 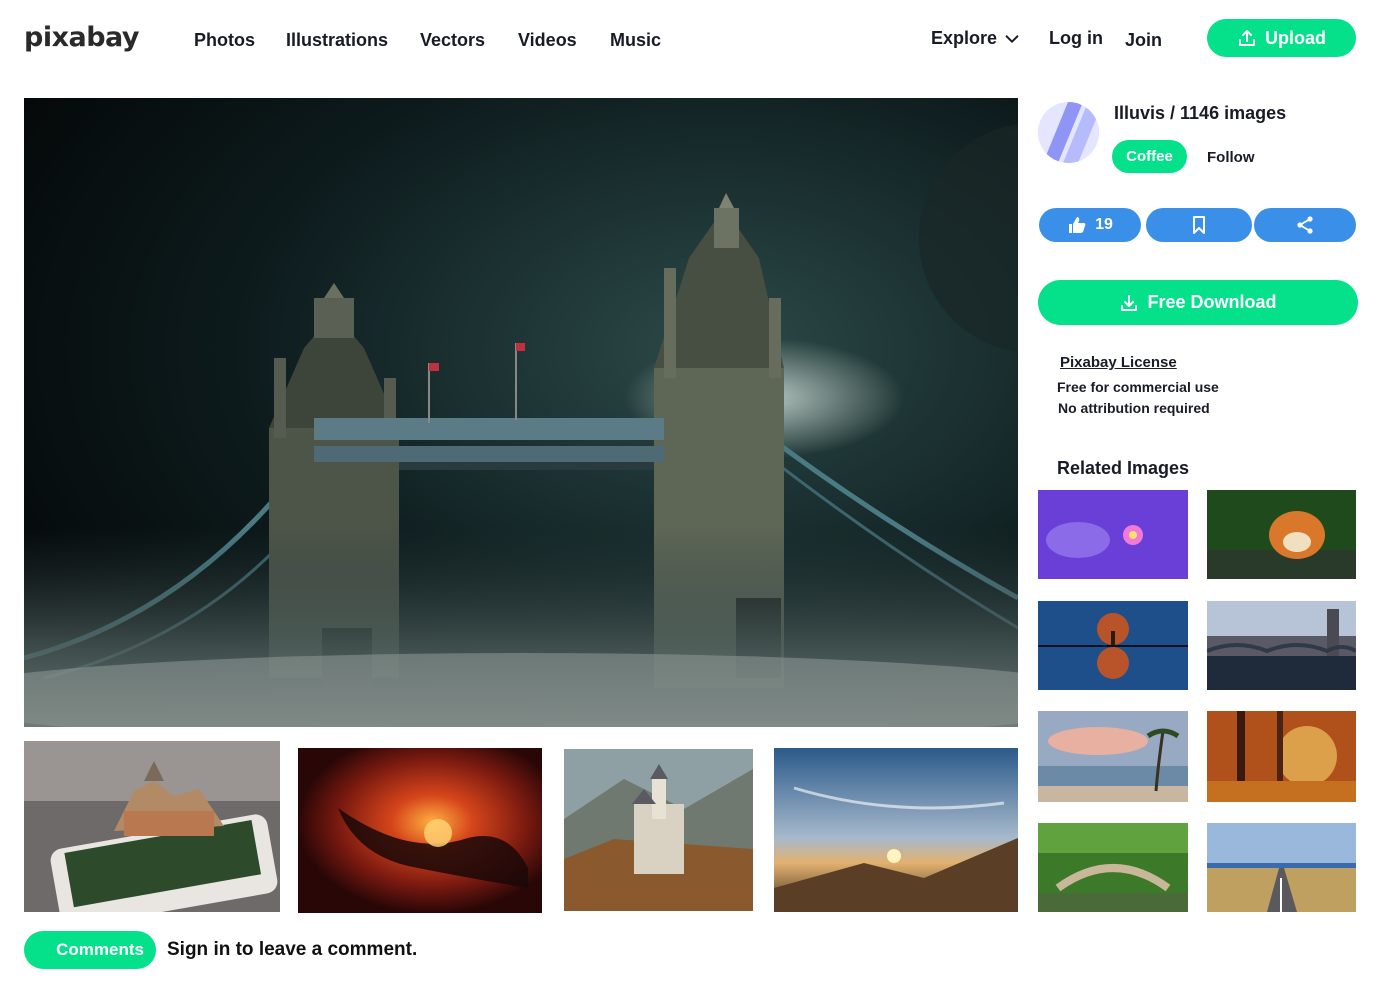 I want to click on thumb-nebula, so click(x=420, y=830).